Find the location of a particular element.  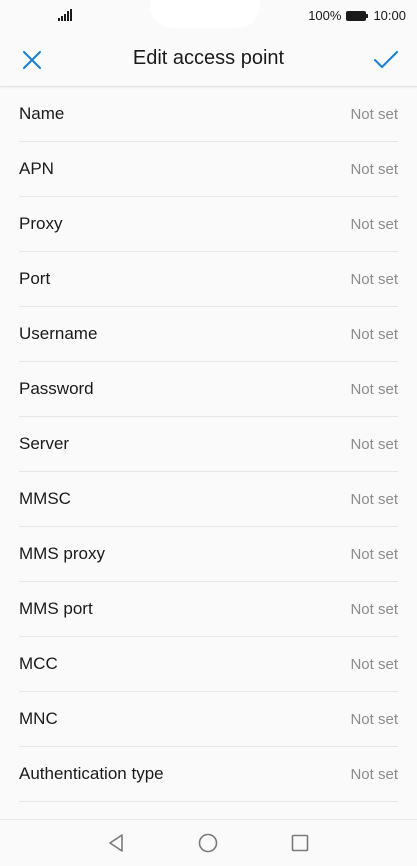

page-title: Edit access point is located at coordinates (208, 58).